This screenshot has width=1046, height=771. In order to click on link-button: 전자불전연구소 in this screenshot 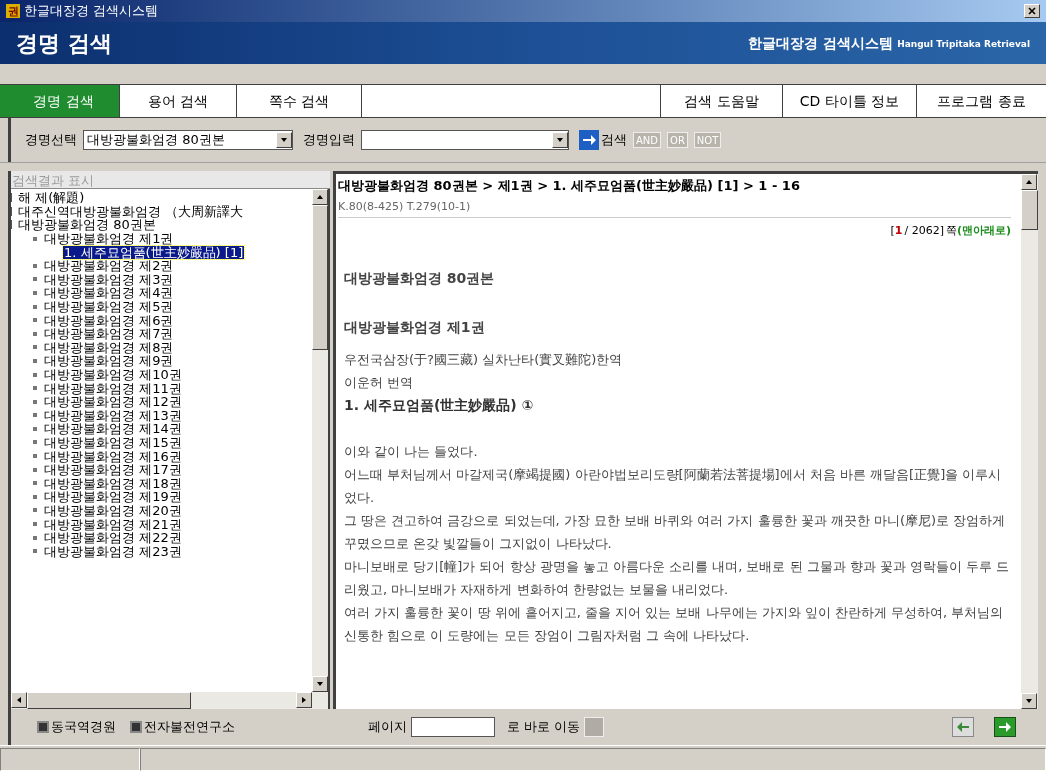, I will do `click(182, 727)`.